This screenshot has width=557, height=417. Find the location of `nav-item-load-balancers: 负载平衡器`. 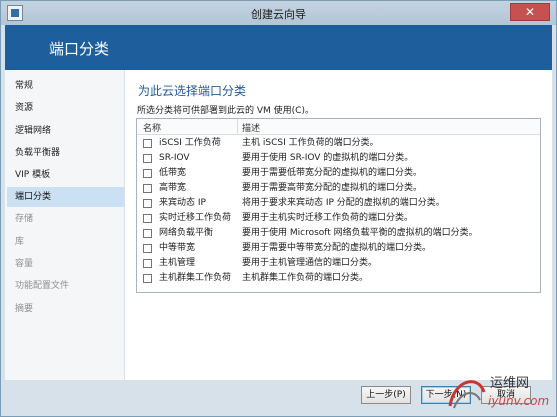

nav-item-load-balancers: 负载平衡器 is located at coordinates (64, 153).